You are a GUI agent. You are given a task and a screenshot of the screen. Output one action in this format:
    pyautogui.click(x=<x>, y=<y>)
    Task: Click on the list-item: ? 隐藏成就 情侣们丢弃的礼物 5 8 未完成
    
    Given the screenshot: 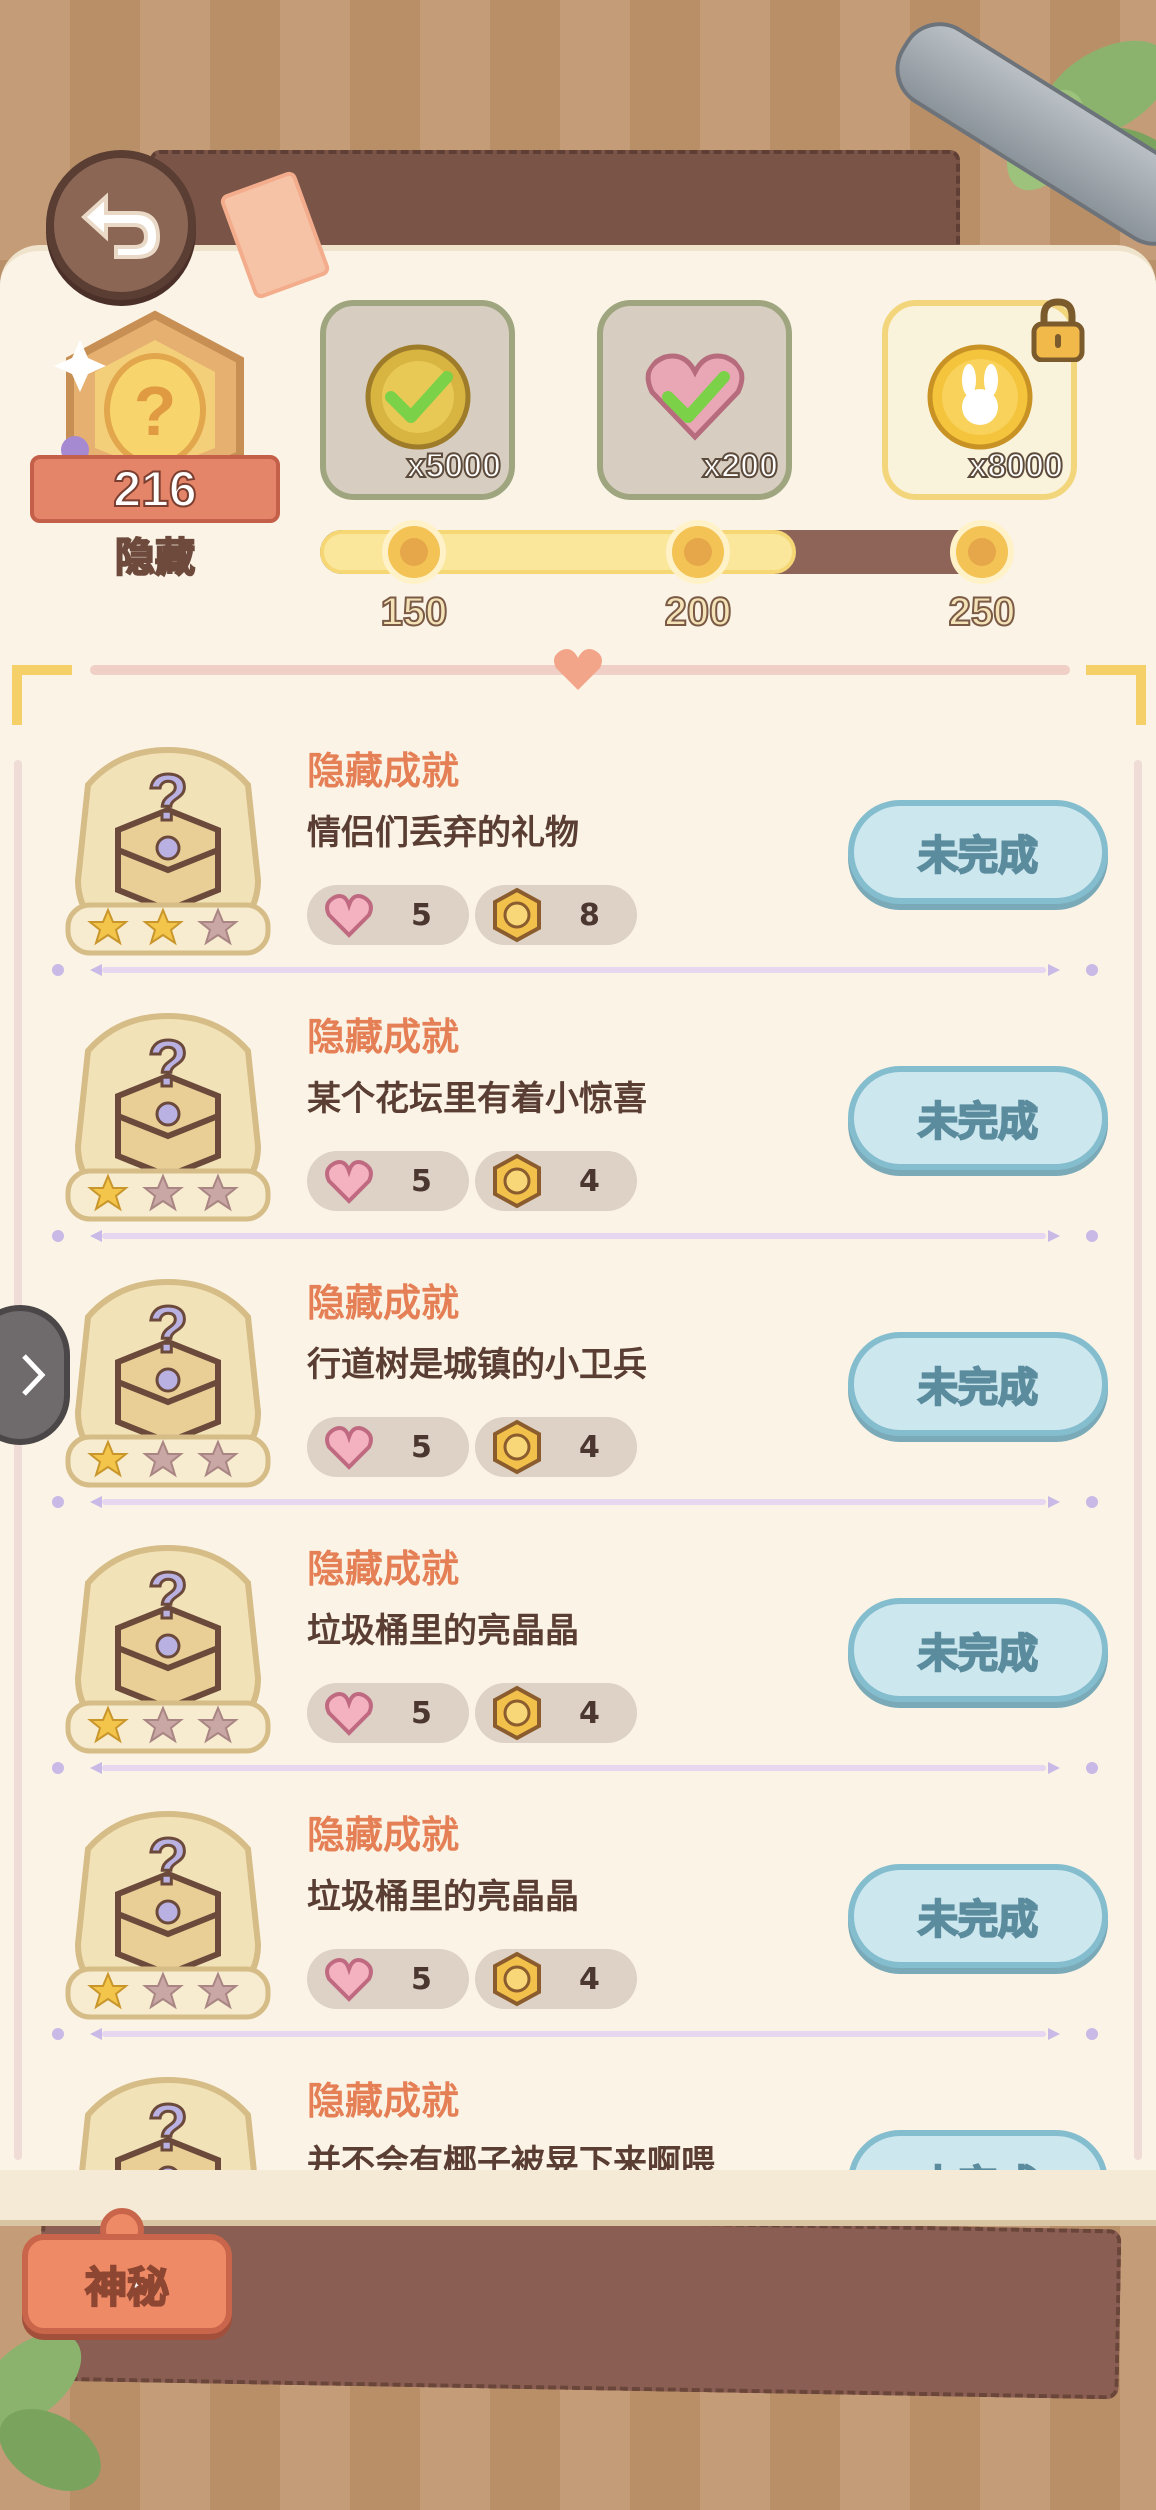 What is the action you would take?
    pyautogui.click(x=578, y=853)
    